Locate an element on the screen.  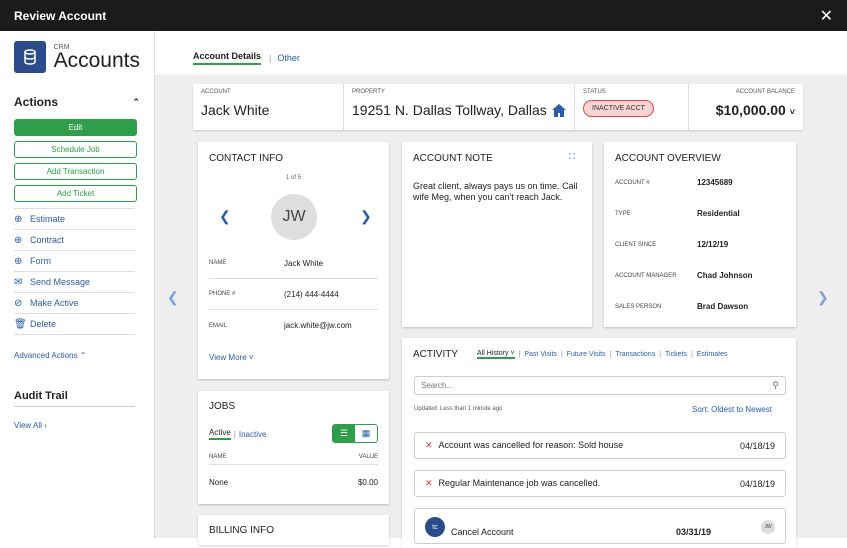
jobs-tab-inactive: Inactive is located at coordinates (253, 434).